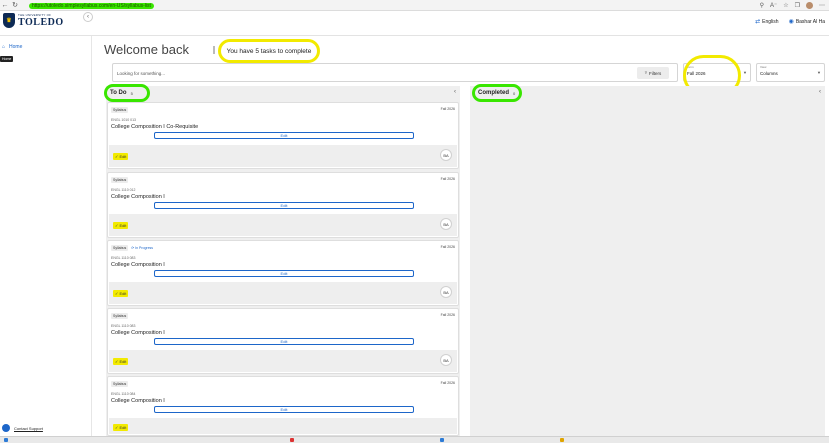  What do you see at coordinates (283, 426) in the screenshot?
I see `card-footer: ✓ Edit` at bounding box center [283, 426].